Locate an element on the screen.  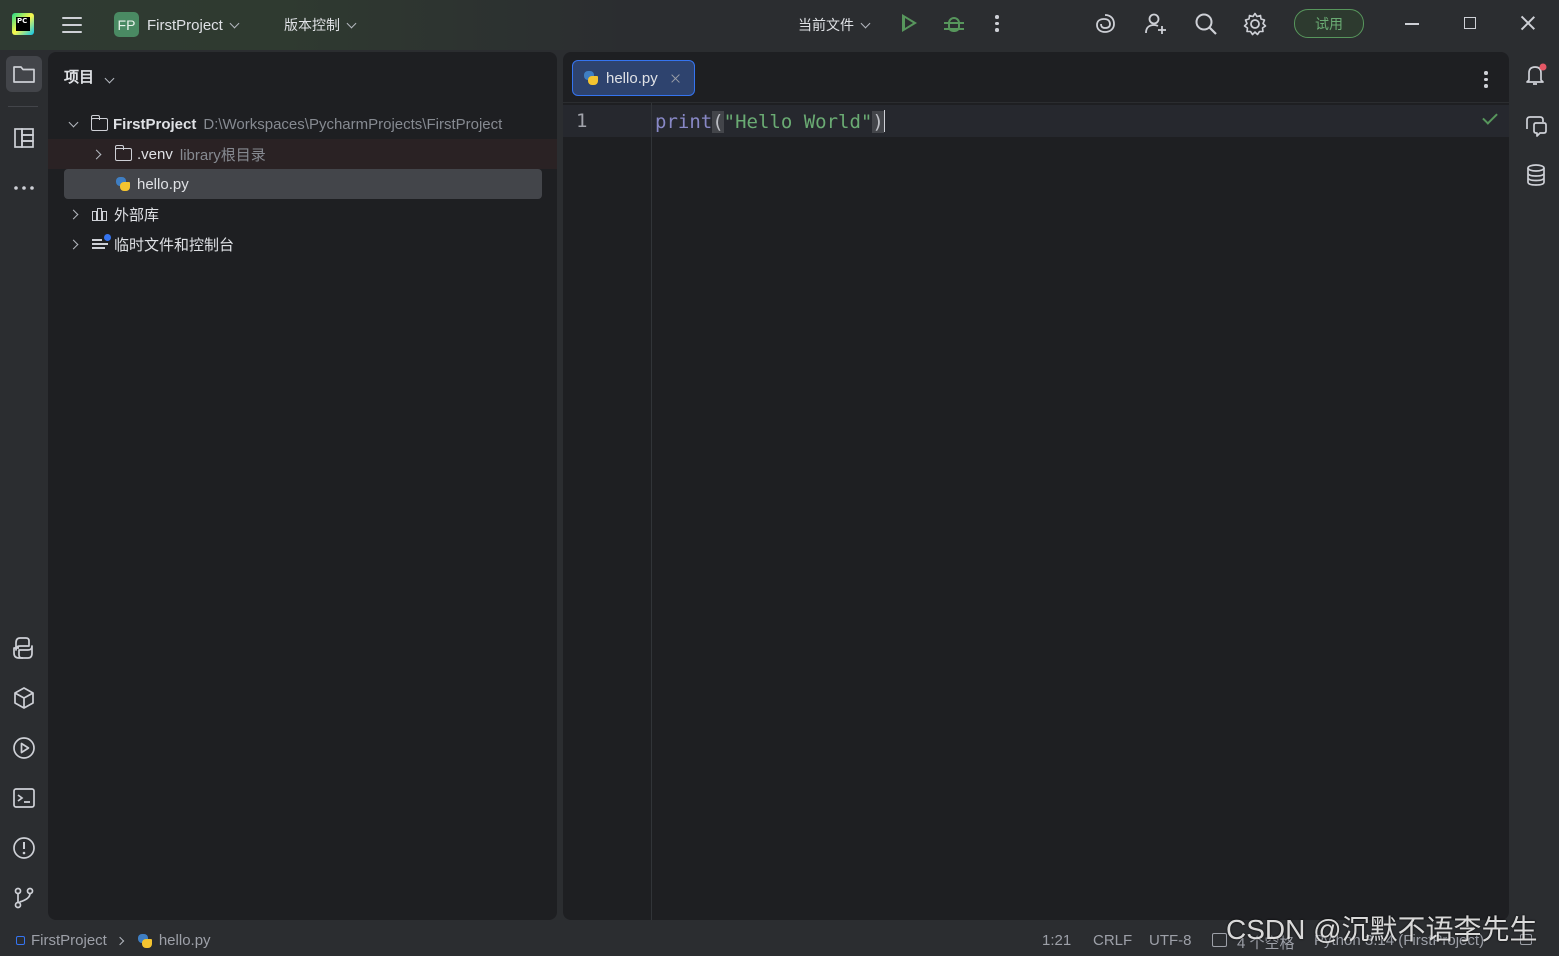
settings-icon is located at coordinates (1255, 24).